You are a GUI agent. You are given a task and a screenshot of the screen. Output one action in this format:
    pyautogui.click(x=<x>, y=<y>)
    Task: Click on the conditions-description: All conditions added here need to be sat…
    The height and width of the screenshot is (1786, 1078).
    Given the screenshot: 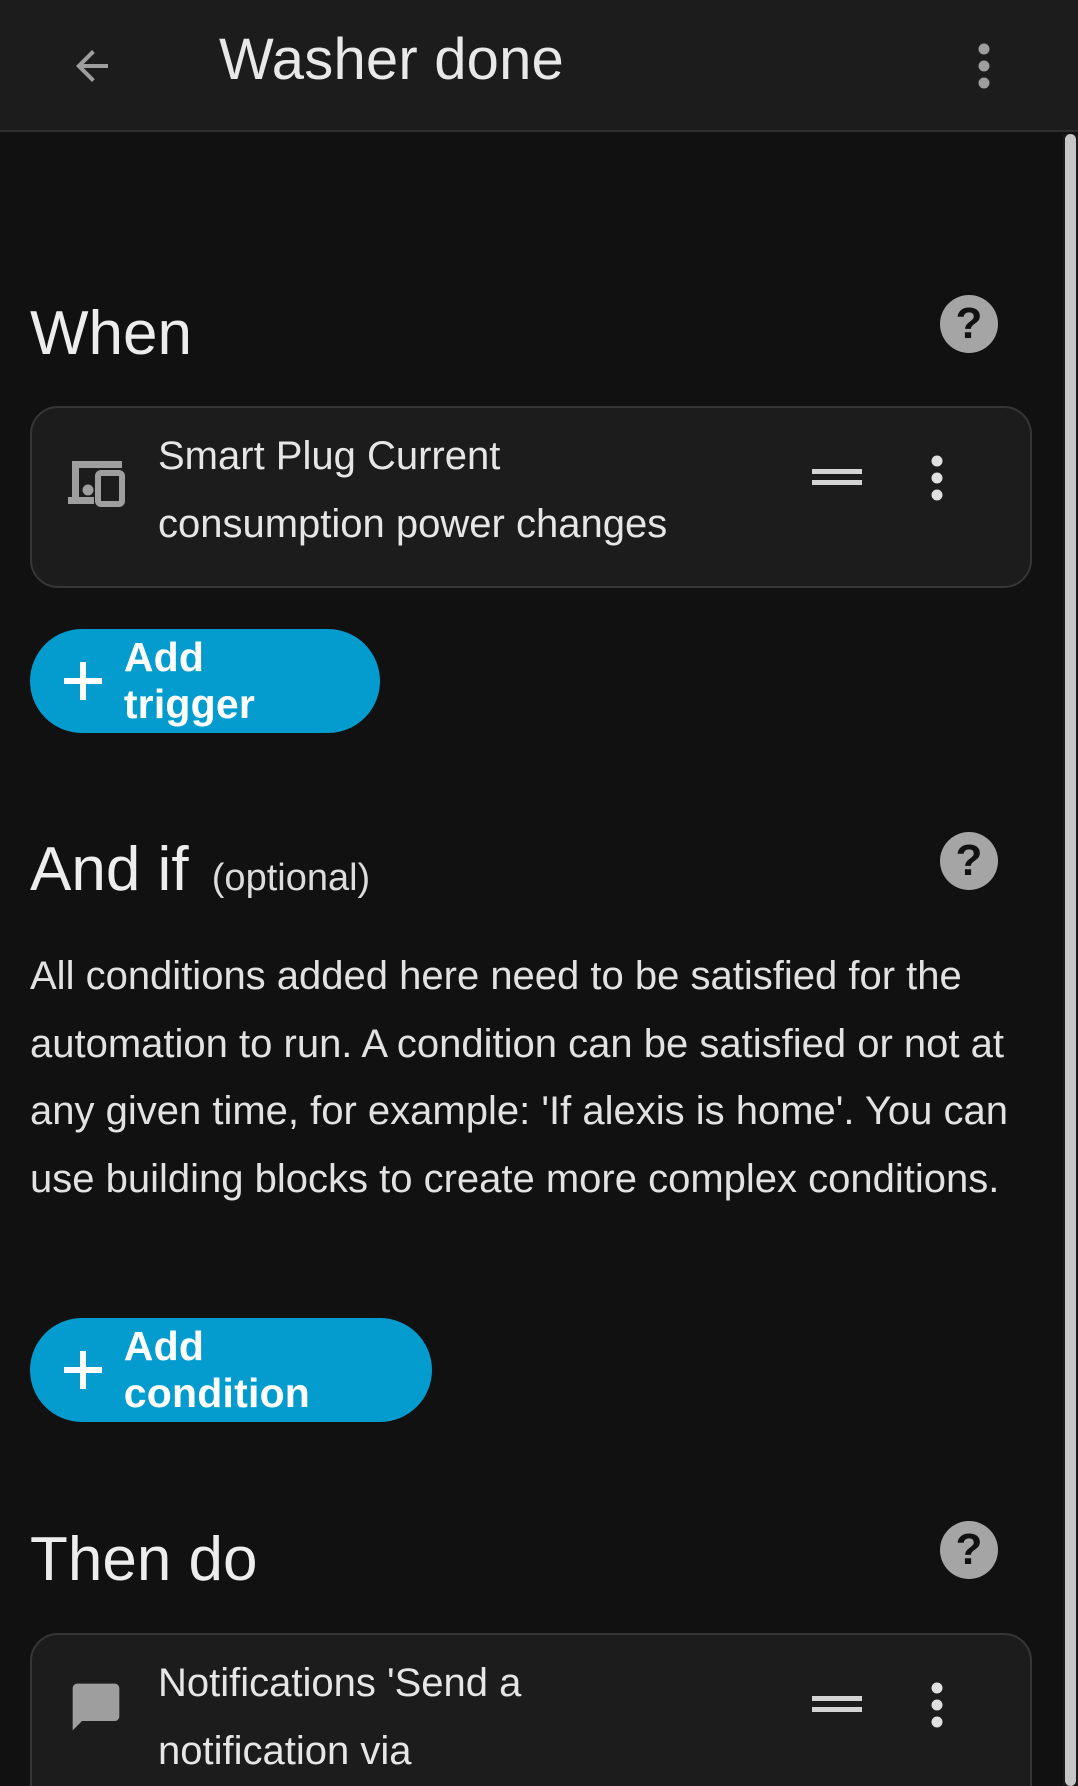 What is the action you would take?
    pyautogui.click(x=519, y=1077)
    